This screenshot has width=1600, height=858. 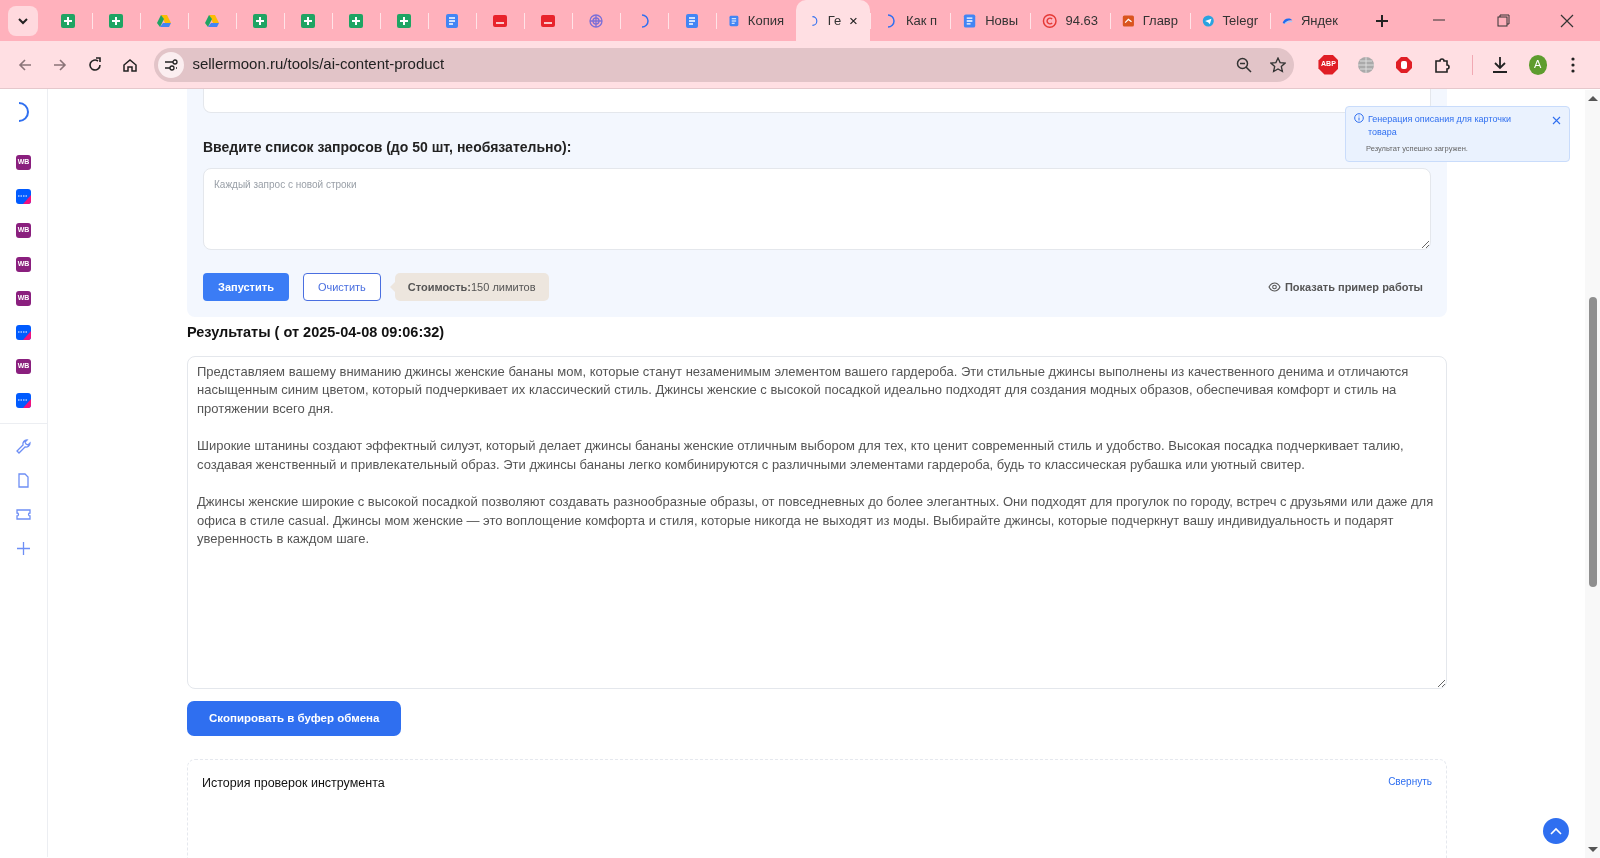 What do you see at coordinates (1404, 64) in the screenshot?
I see `hand-stop-icon` at bounding box center [1404, 64].